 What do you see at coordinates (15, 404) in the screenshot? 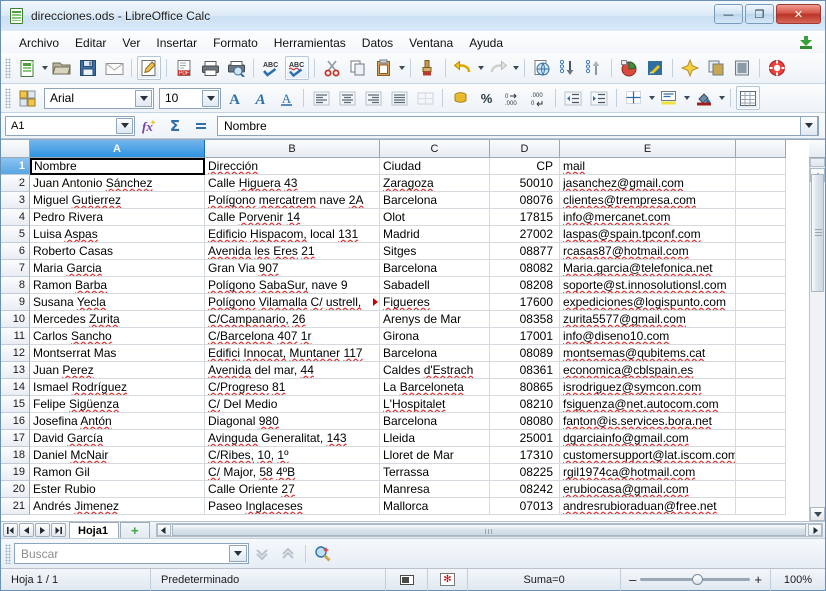
I see `row-header-15: 15` at bounding box center [15, 404].